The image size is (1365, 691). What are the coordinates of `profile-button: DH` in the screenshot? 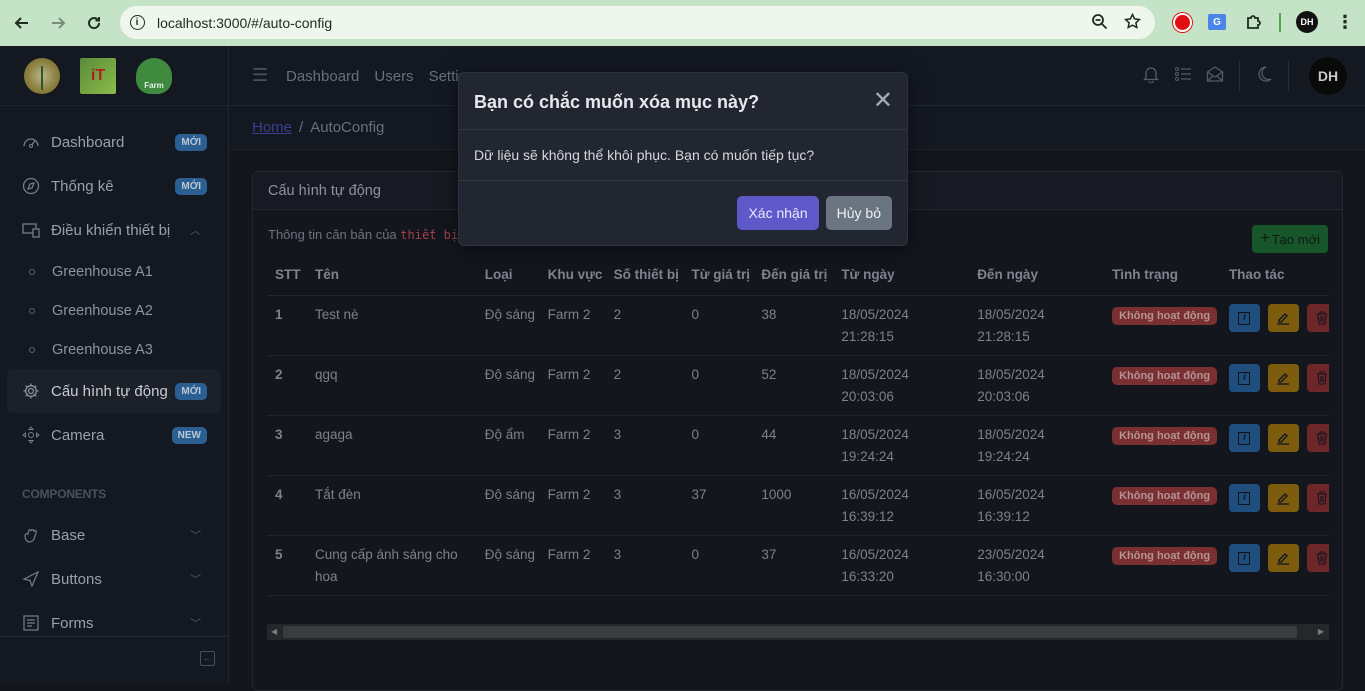 It's located at (1307, 22).